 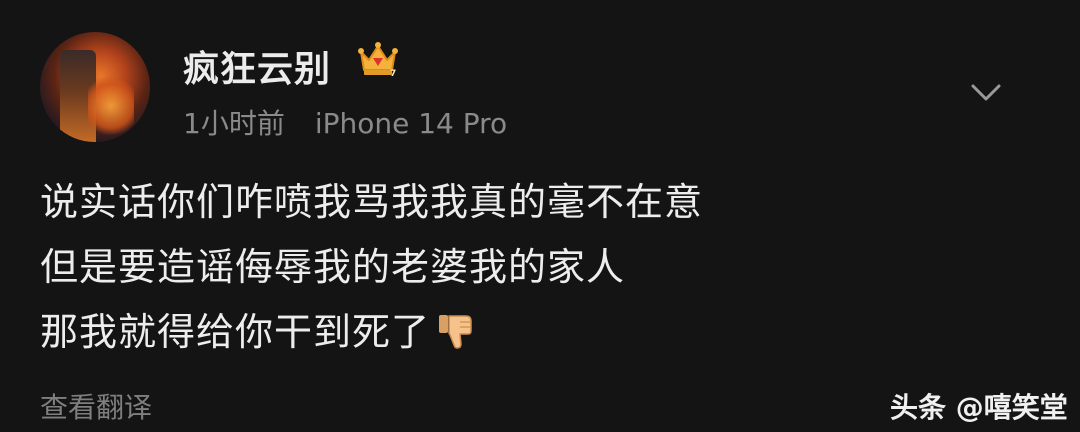 What do you see at coordinates (234, 123) in the screenshot?
I see `post-time: 1小时前` at bounding box center [234, 123].